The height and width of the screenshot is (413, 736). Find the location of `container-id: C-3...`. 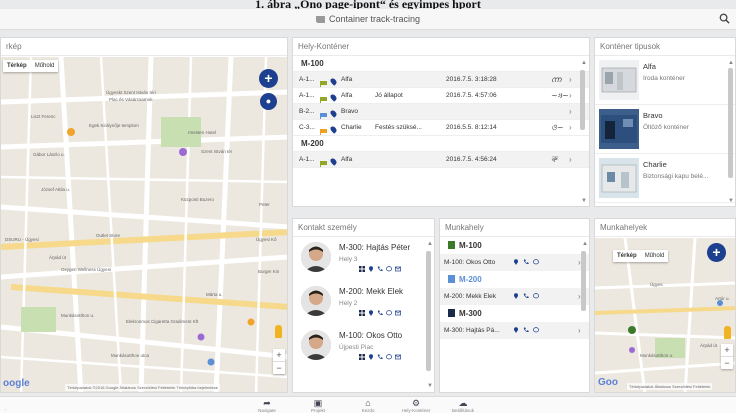

container-id: C-3... is located at coordinates (307, 127).